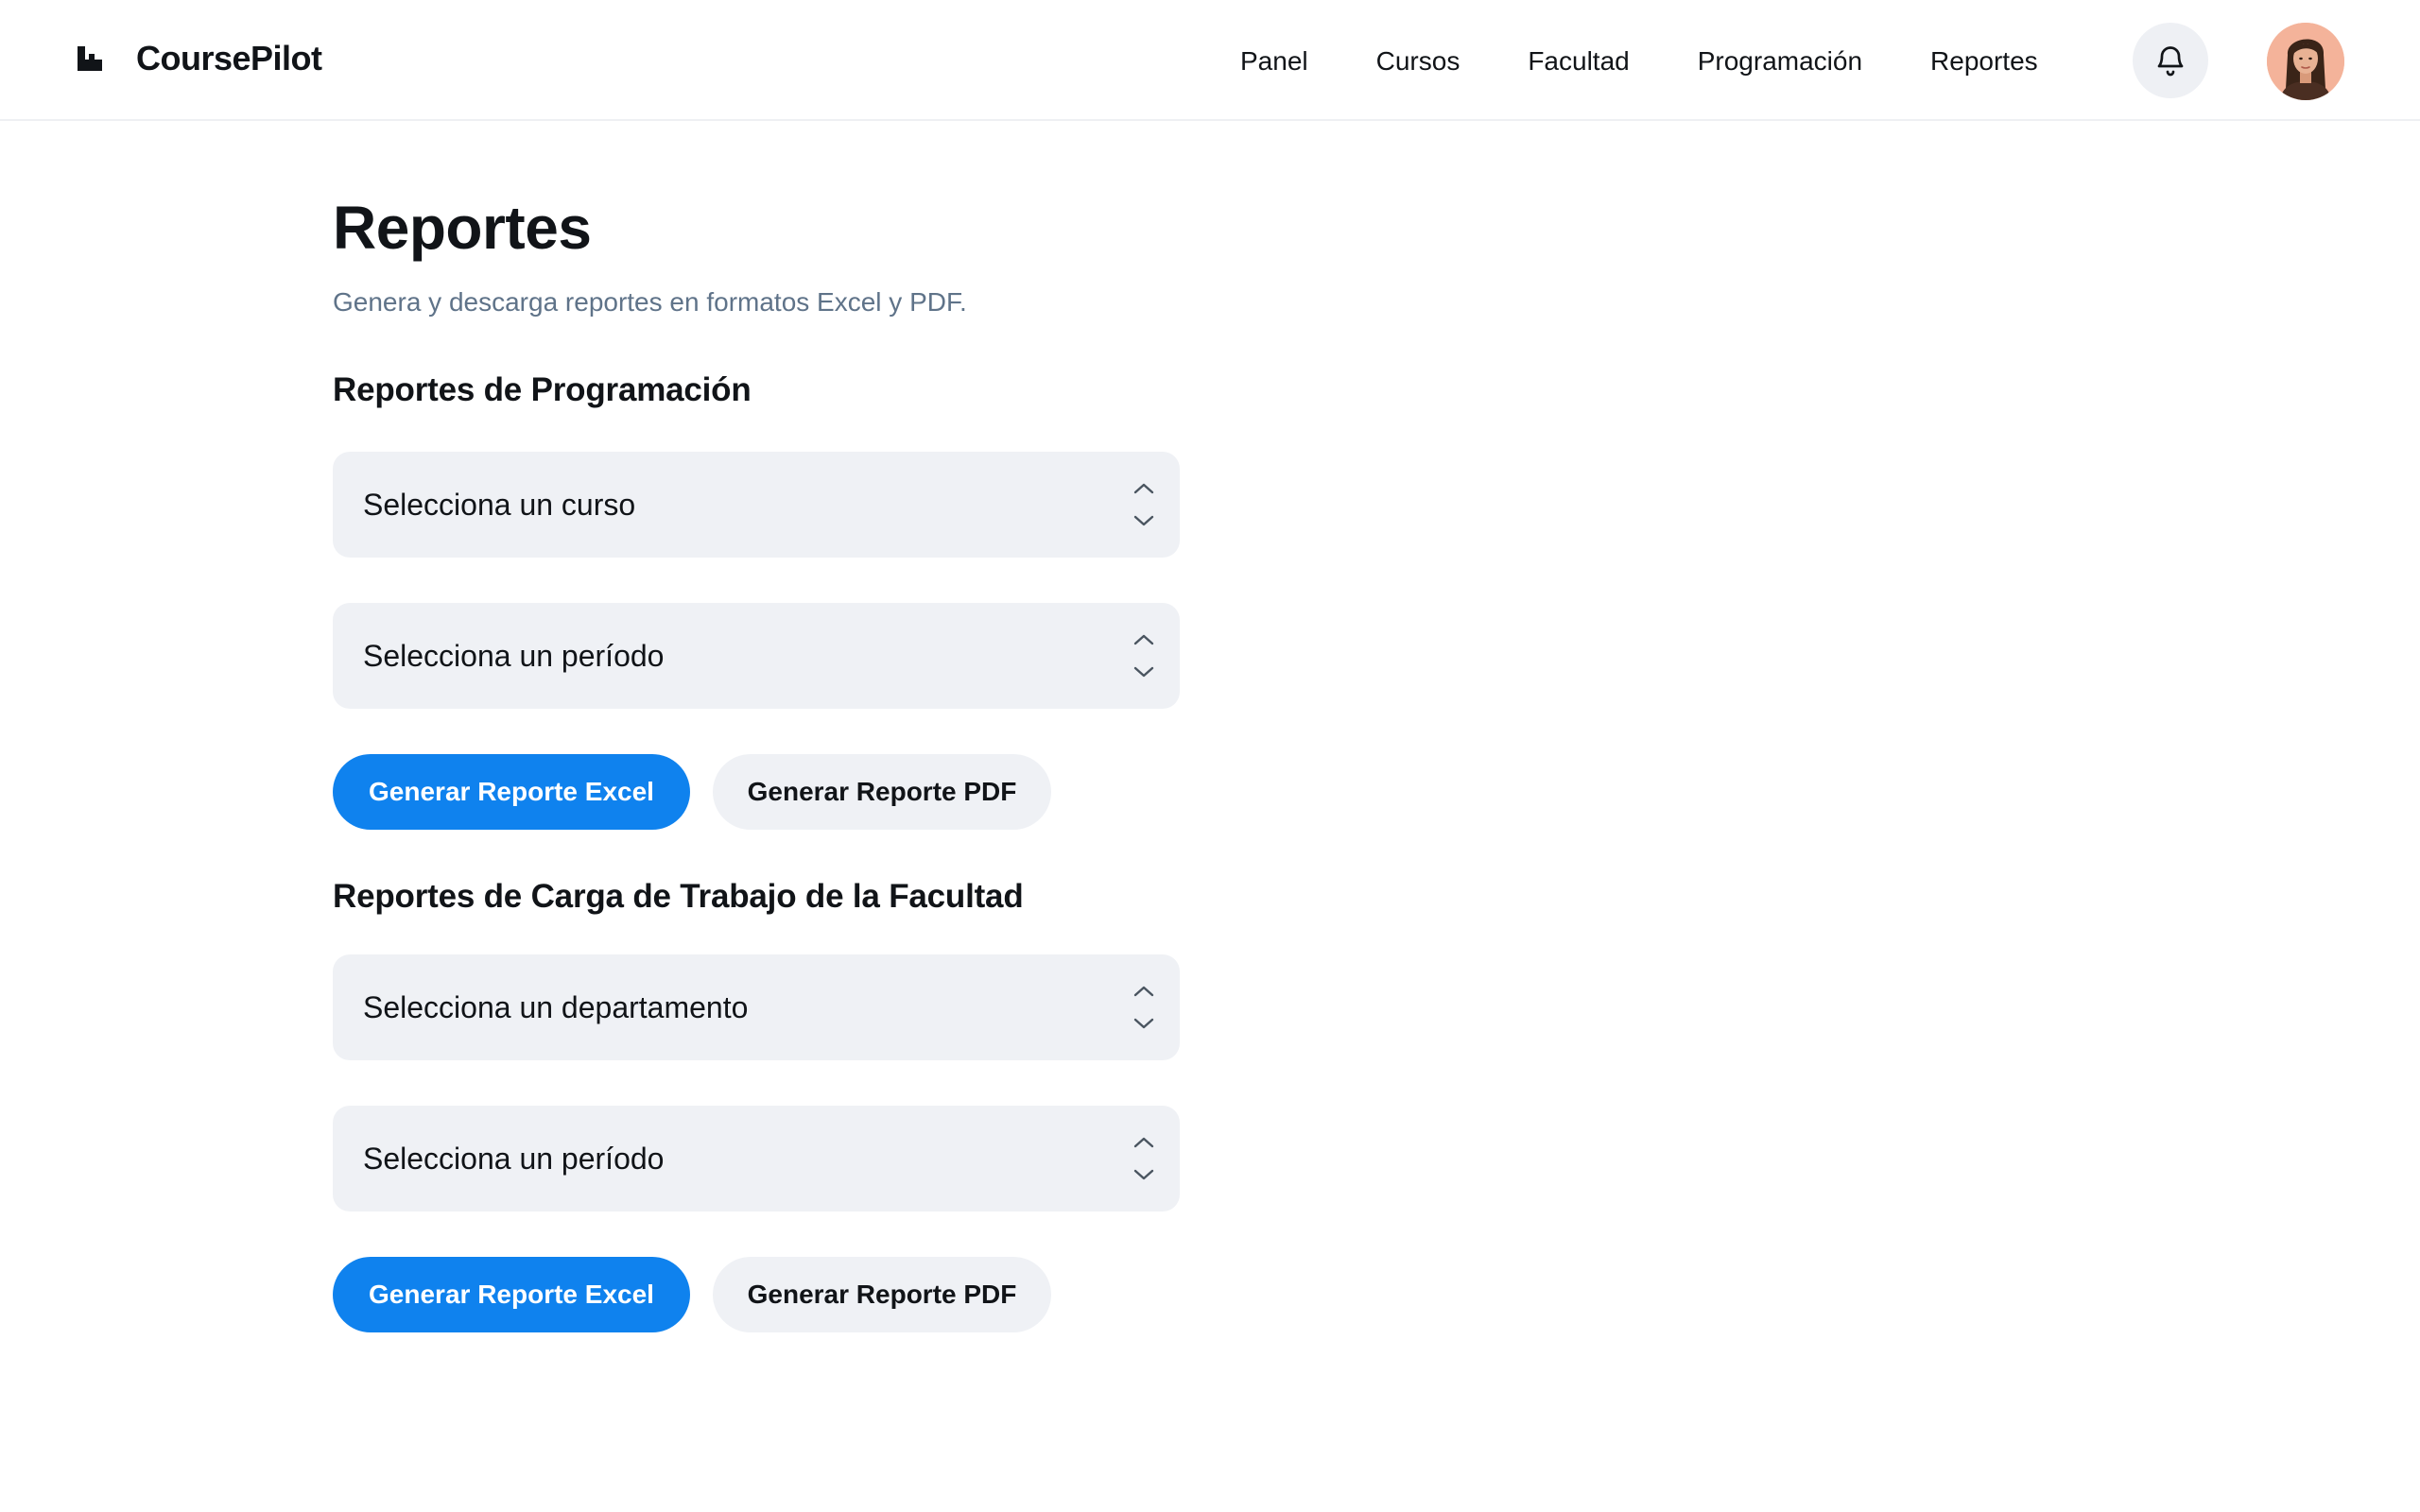 Image resolution: width=2420 pixels, height=1512 pixels. What do you see at coordinates (462, 228) in the screenshot?
I see `page-title: Reportes` at bounding box center [462, 228].